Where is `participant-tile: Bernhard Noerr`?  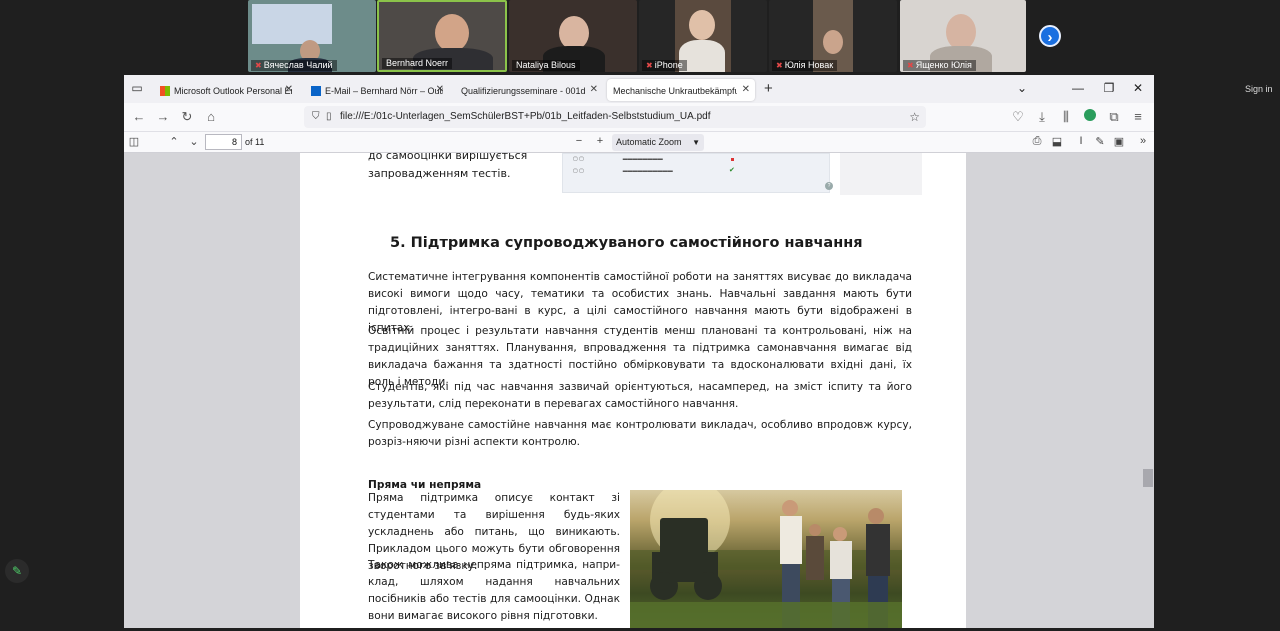
participant-tile: Bernhard Noerr is located at coordinates (442, 36).